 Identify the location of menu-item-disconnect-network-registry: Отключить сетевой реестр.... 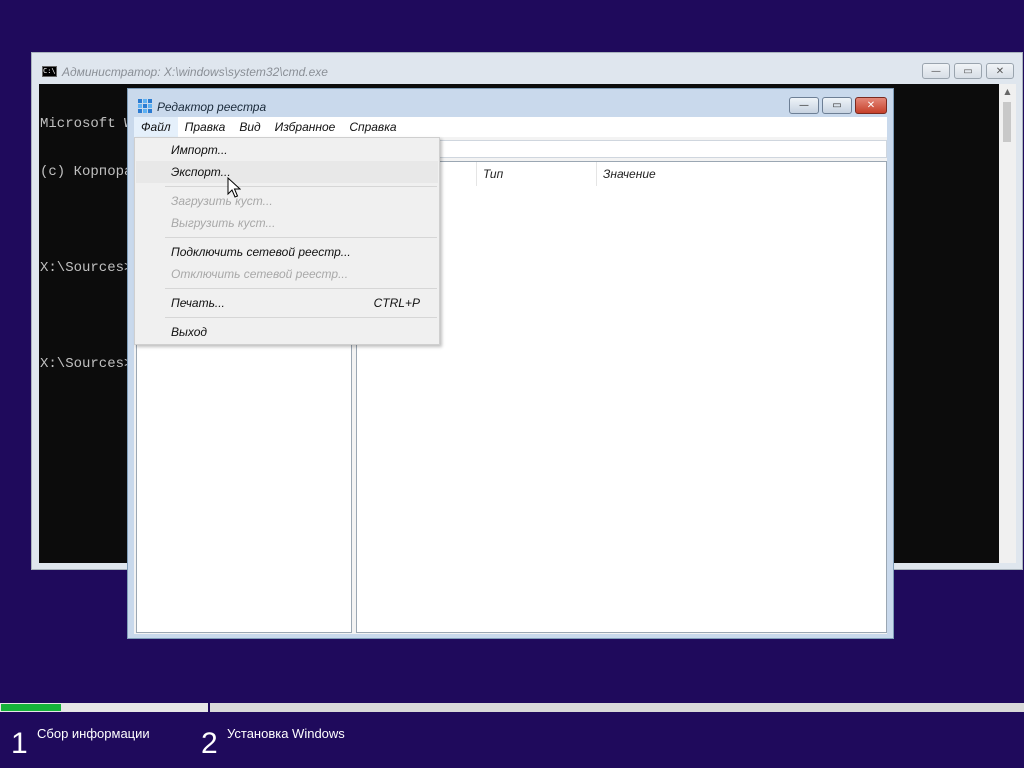
(287, 274).